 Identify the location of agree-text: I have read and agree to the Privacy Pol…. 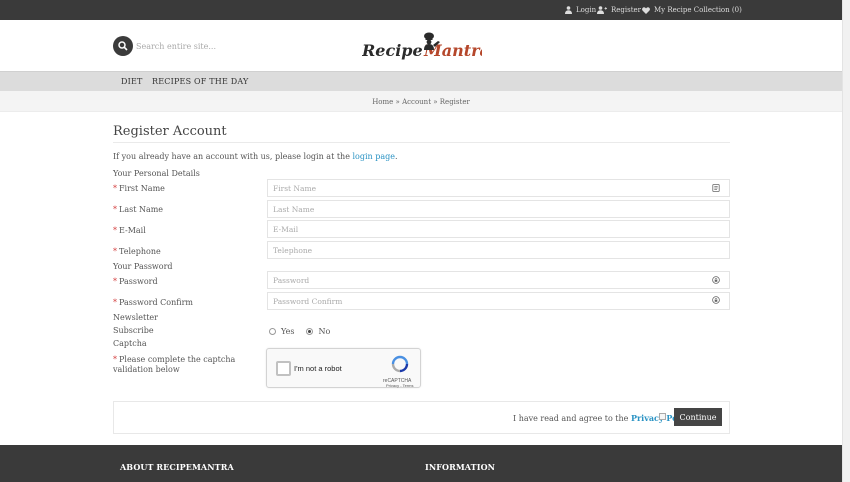
(603, 418).